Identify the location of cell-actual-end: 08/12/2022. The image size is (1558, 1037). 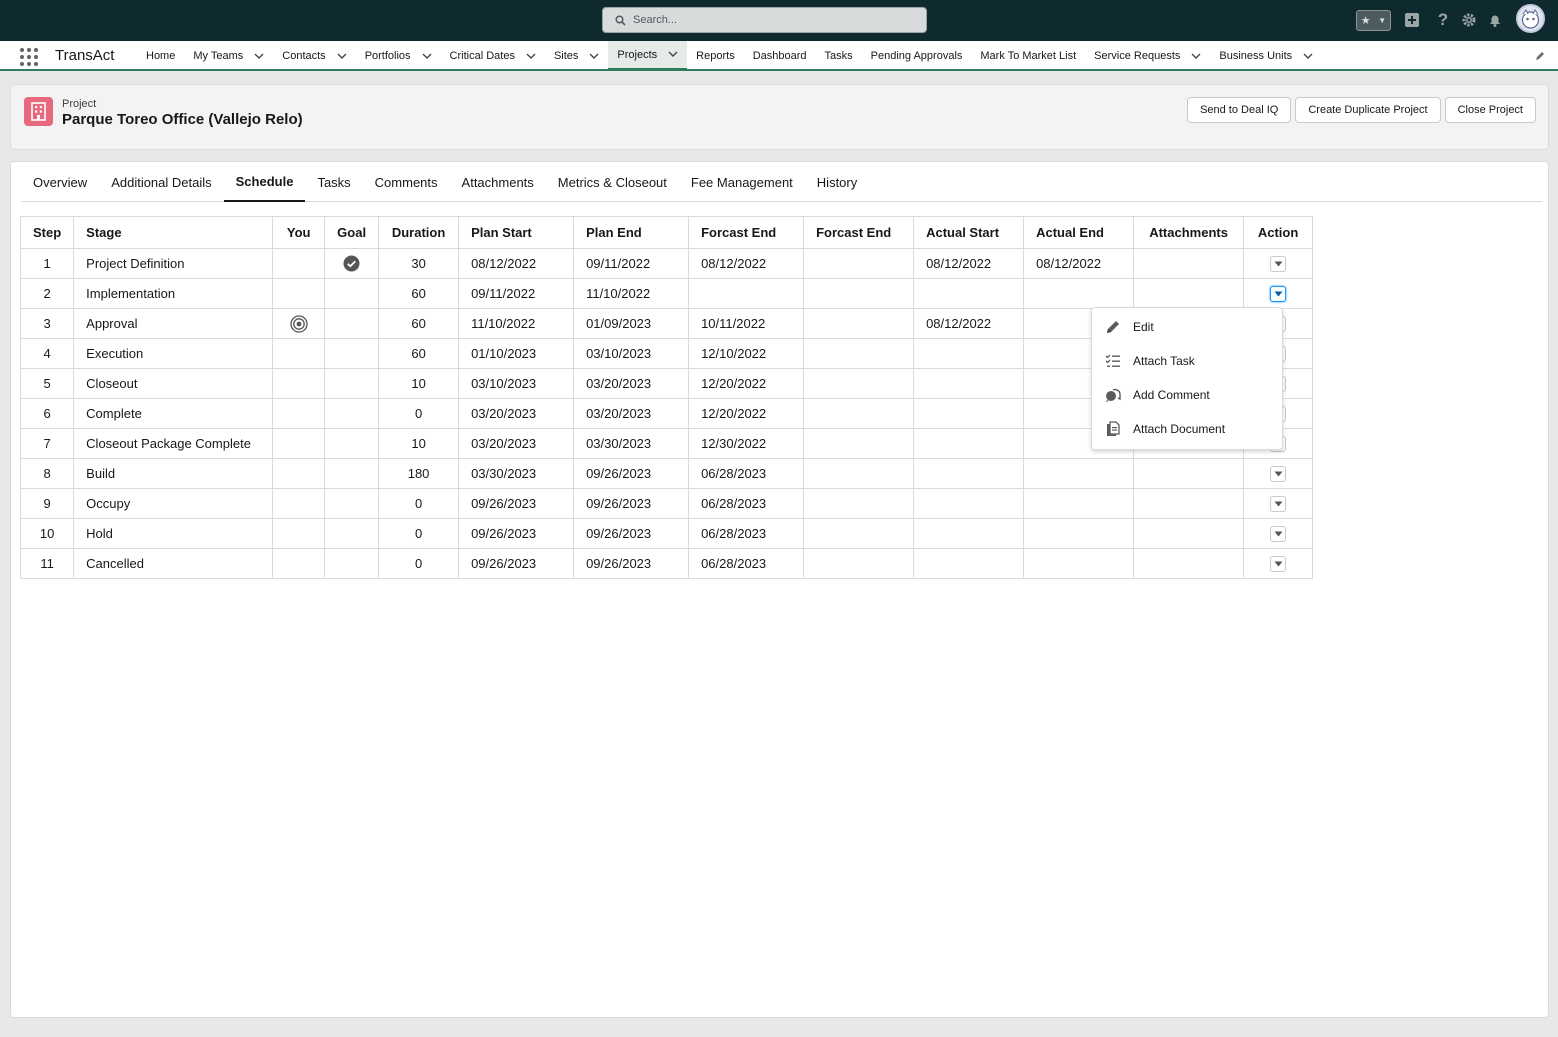
(1079, 263).